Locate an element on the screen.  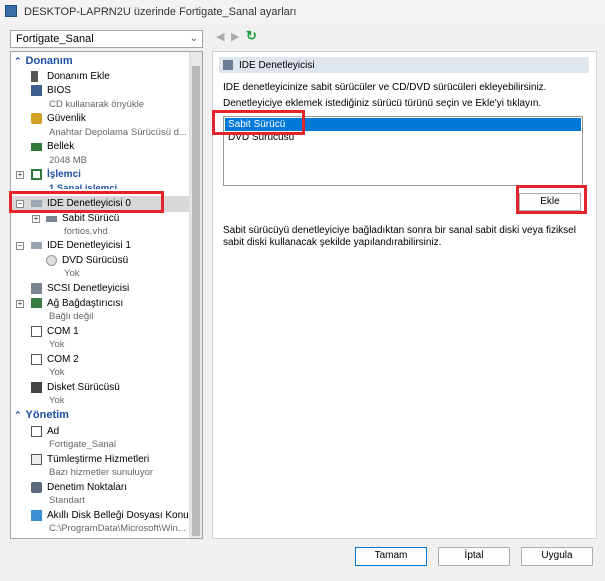
vm-selector-value: Fortigate_Sanal is located at coordinates (55, 39).